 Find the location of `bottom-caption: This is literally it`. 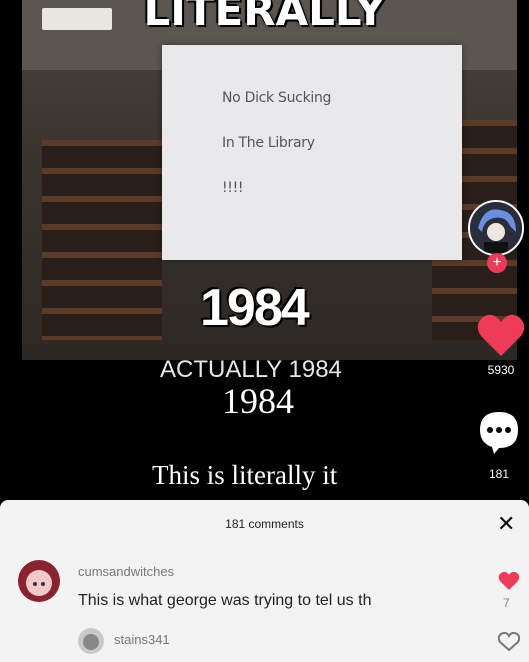

bottom-caption: This is literally it is located at coordinates (245, 475).